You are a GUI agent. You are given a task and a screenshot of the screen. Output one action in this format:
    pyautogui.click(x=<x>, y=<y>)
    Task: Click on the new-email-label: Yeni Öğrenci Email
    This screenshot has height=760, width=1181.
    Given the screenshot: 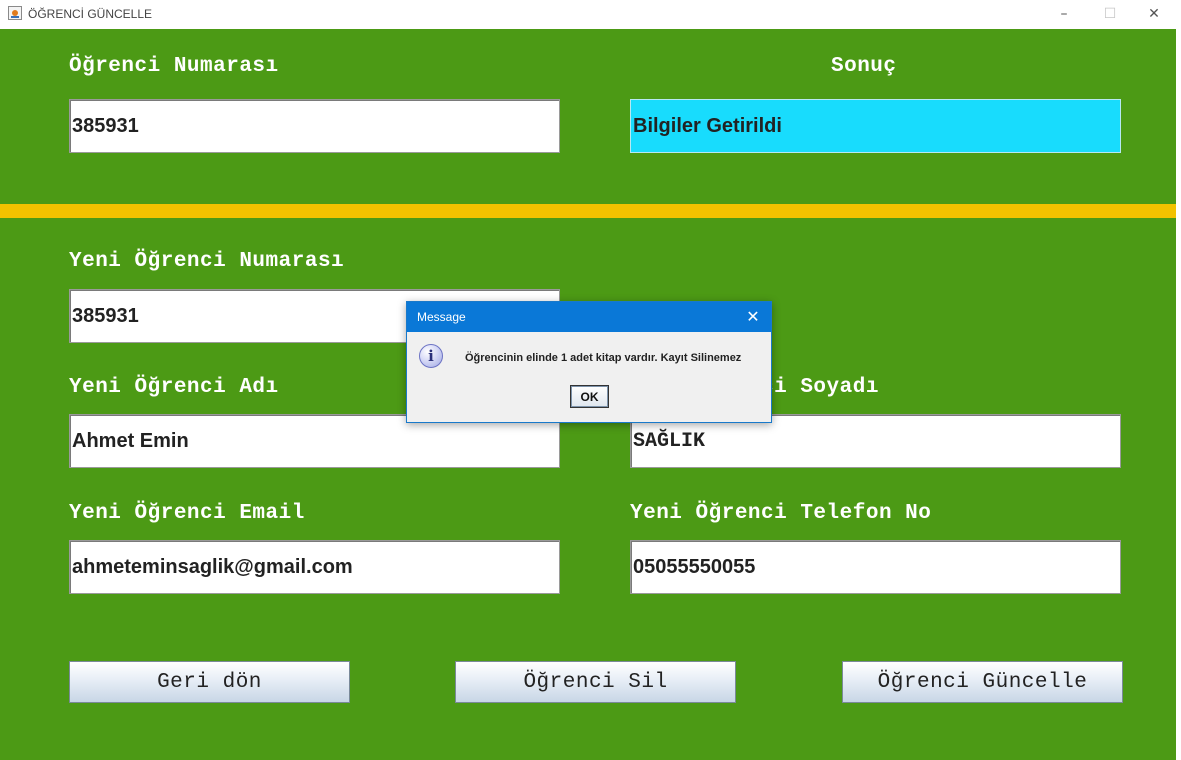 What is the action you would take?
    pyautogui.click(x=187, y=513)
    